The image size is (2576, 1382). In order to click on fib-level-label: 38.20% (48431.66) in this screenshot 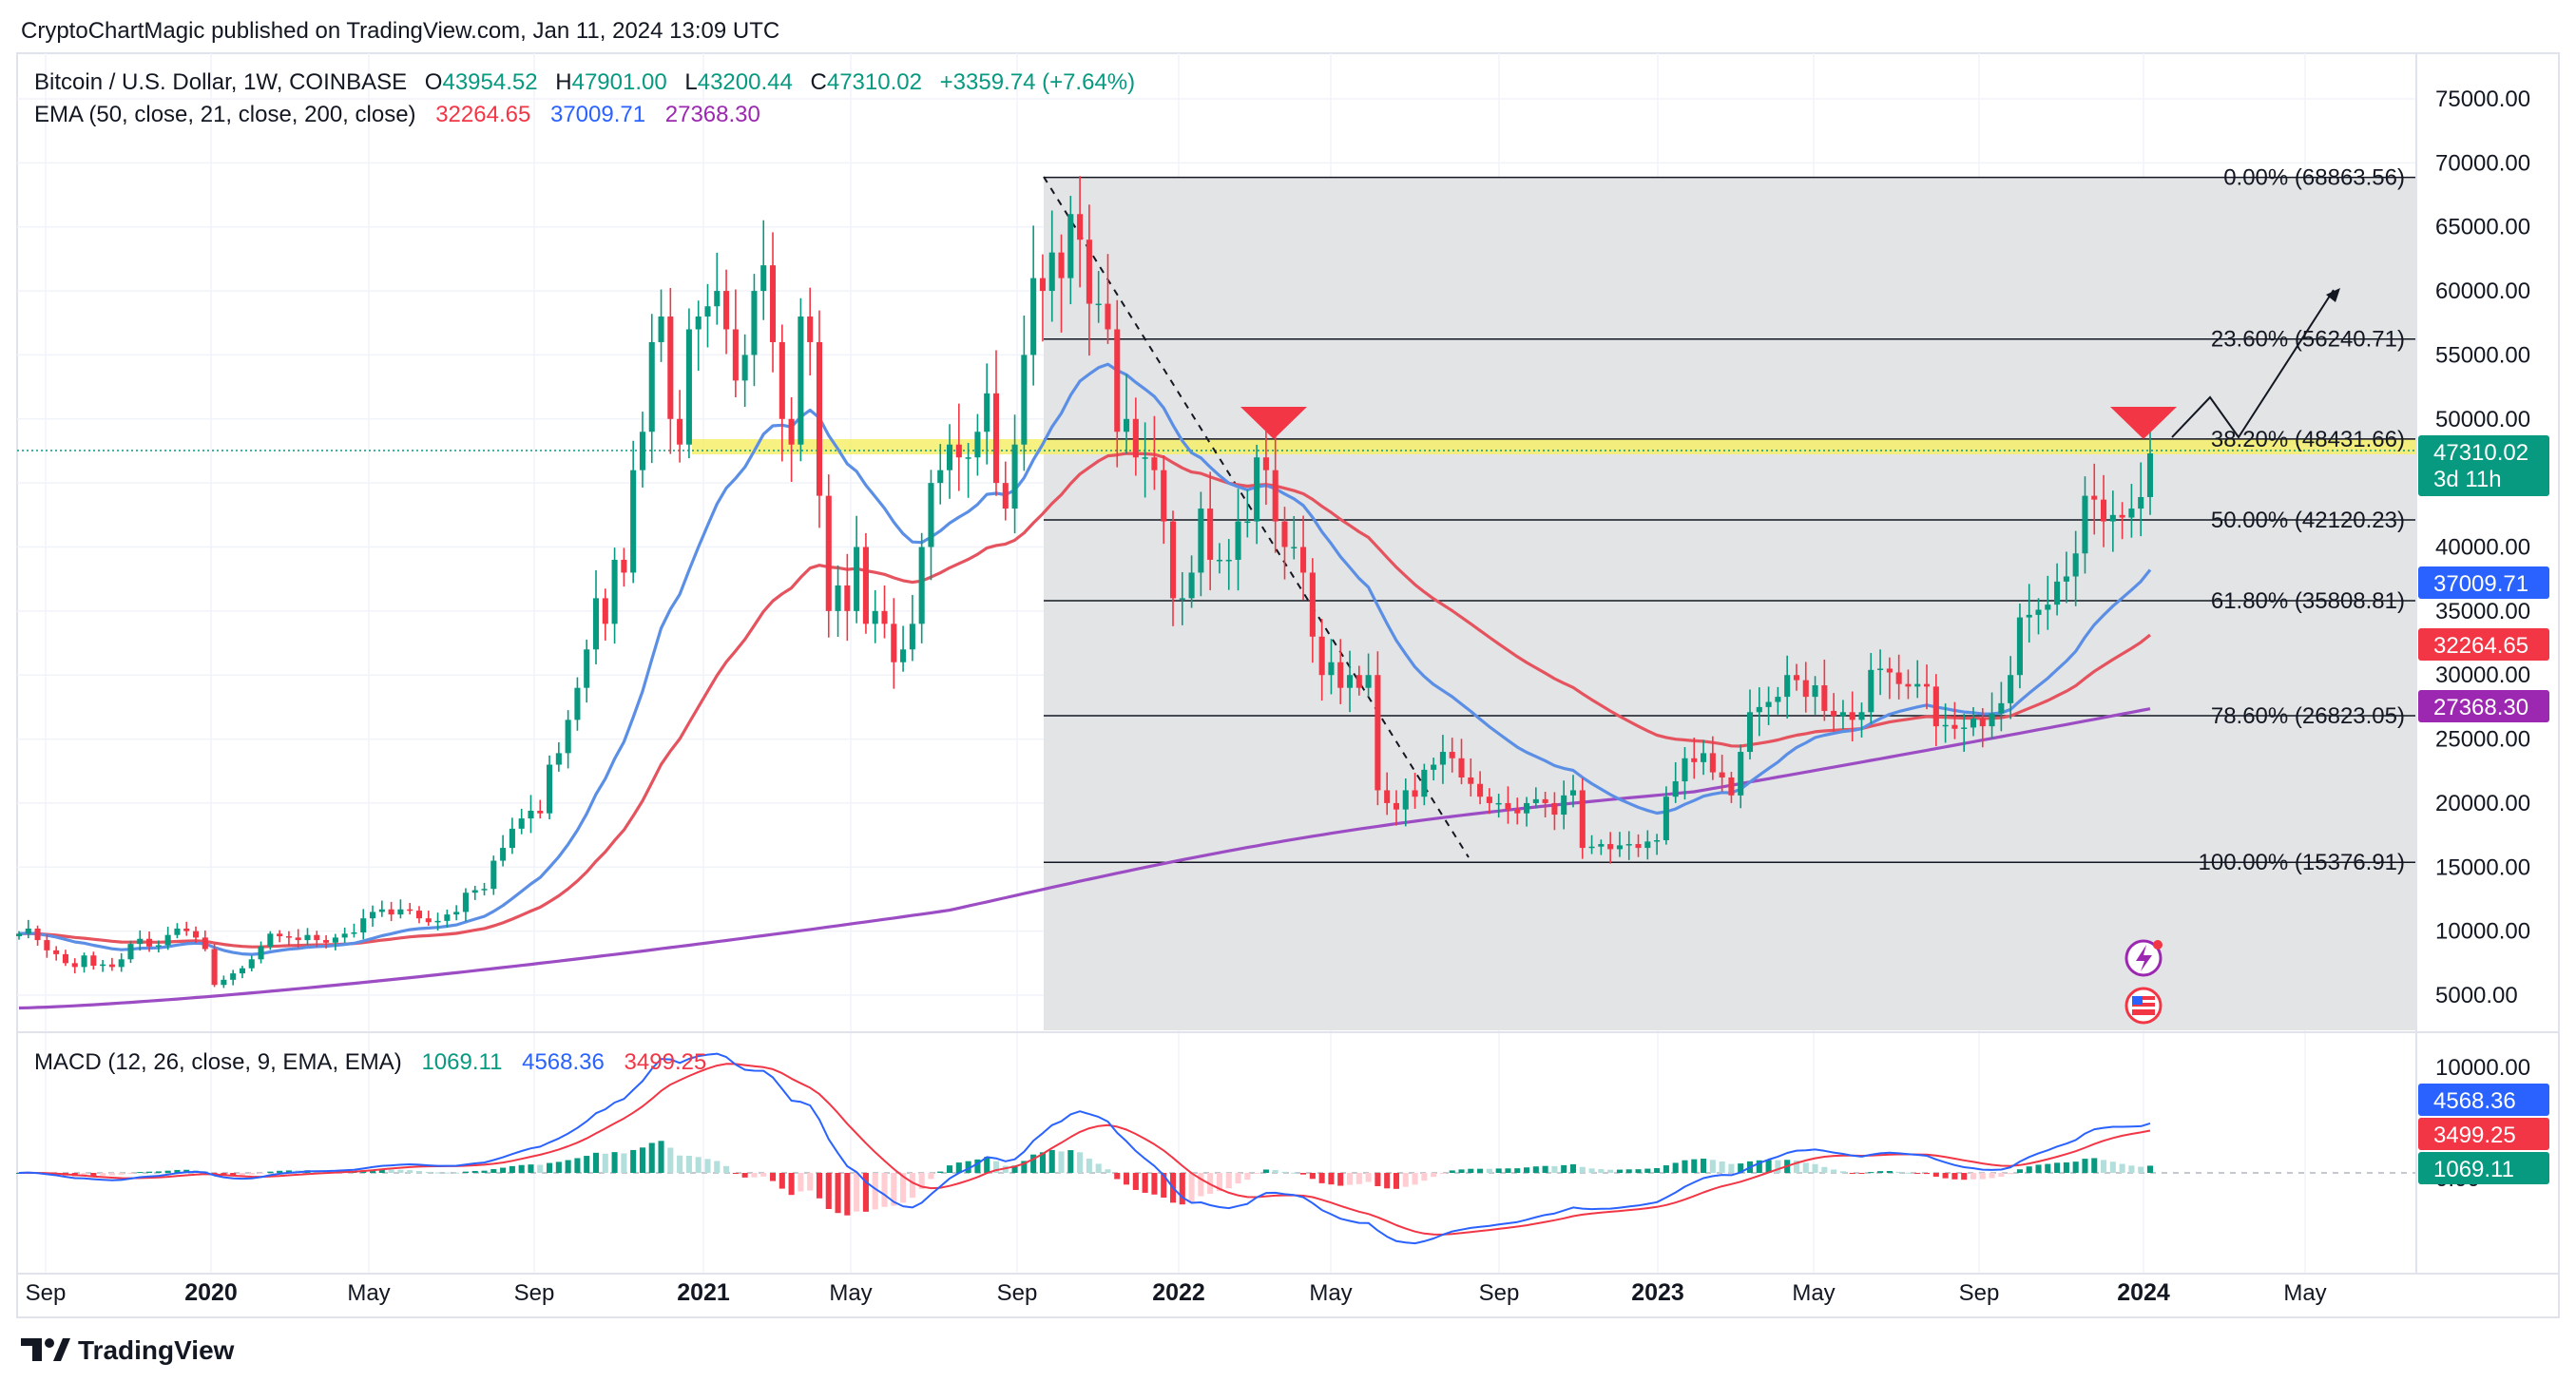, I will do `click(2308, 440)`.